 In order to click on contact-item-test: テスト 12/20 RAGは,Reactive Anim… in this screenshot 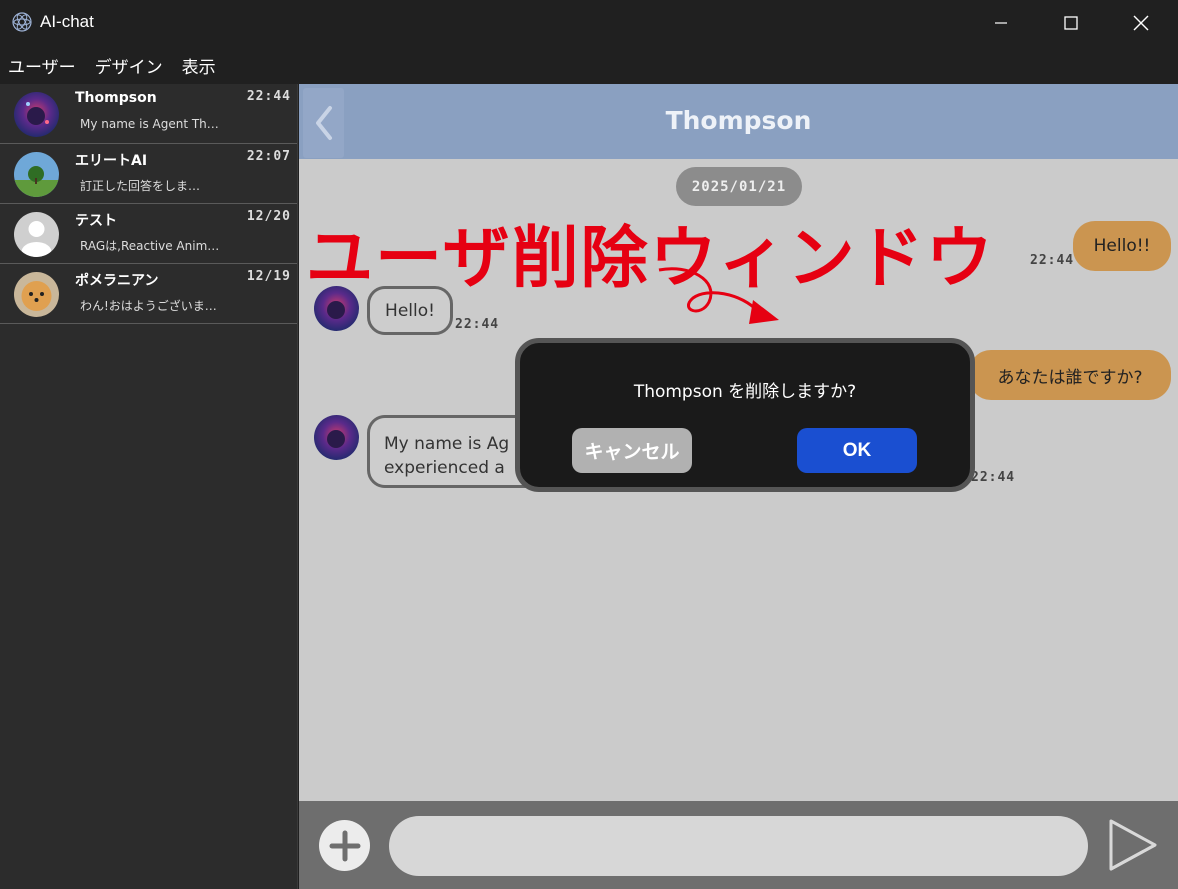, I will do `click(148, 234)`.